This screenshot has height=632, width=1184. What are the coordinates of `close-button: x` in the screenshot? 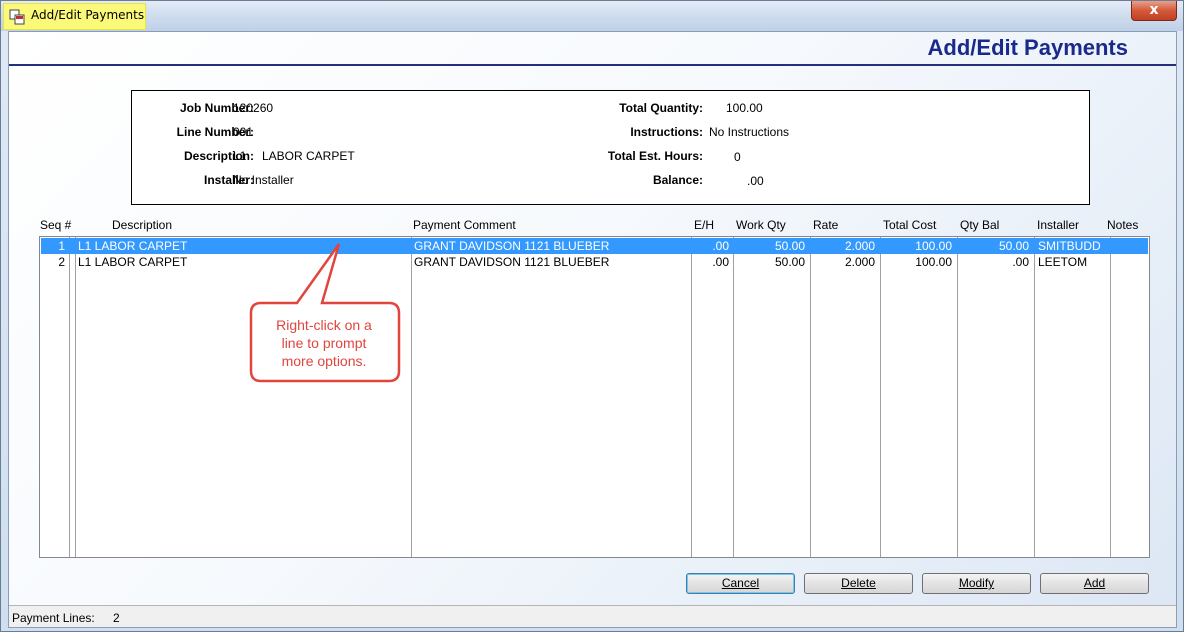 It's located at (1154, 11).